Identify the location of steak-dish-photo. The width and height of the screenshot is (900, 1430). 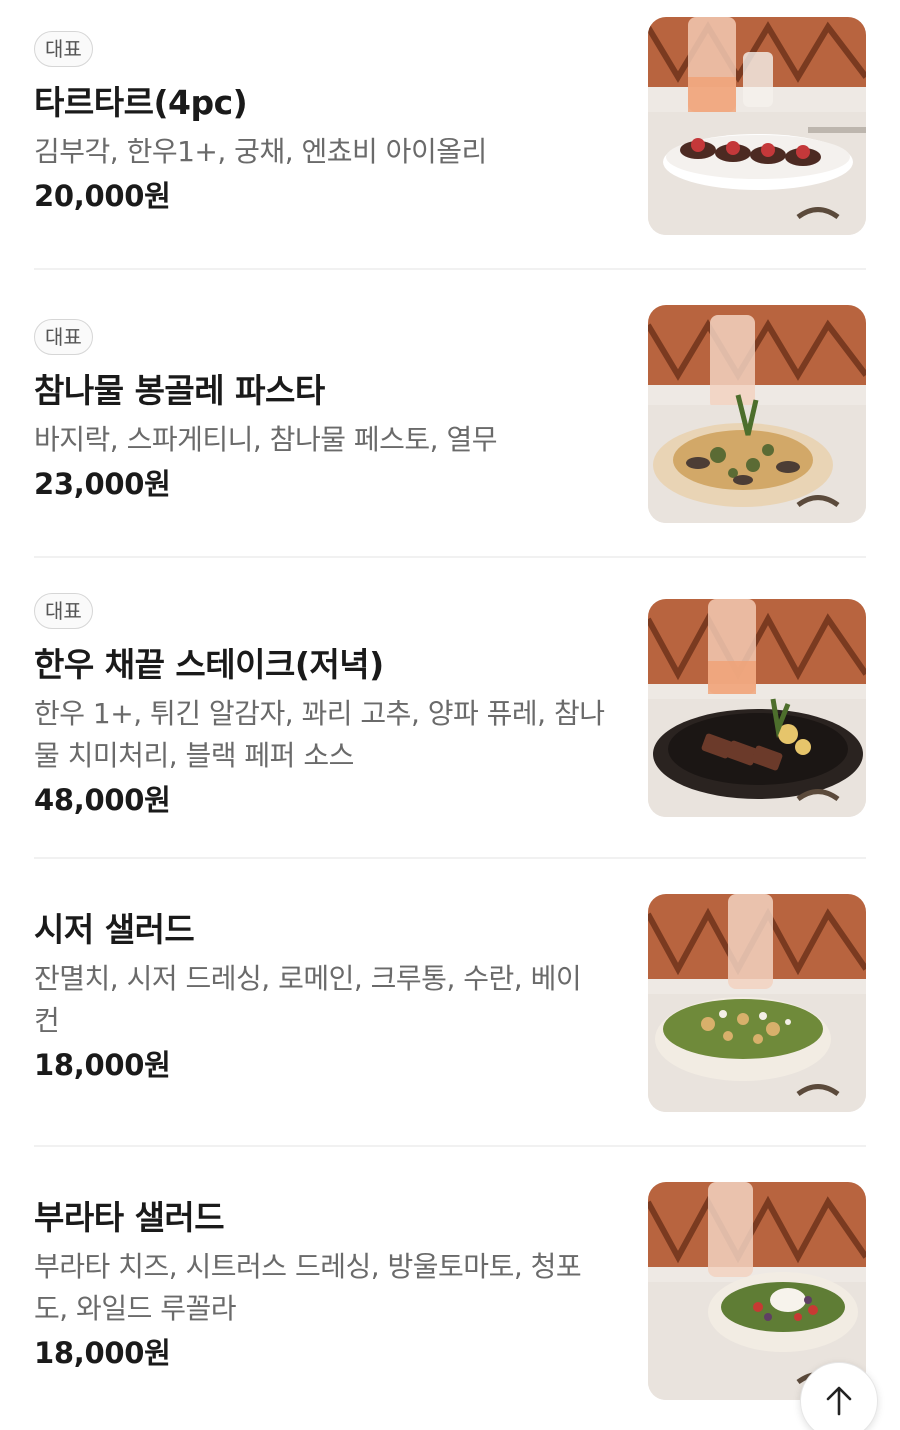
(757, 708).